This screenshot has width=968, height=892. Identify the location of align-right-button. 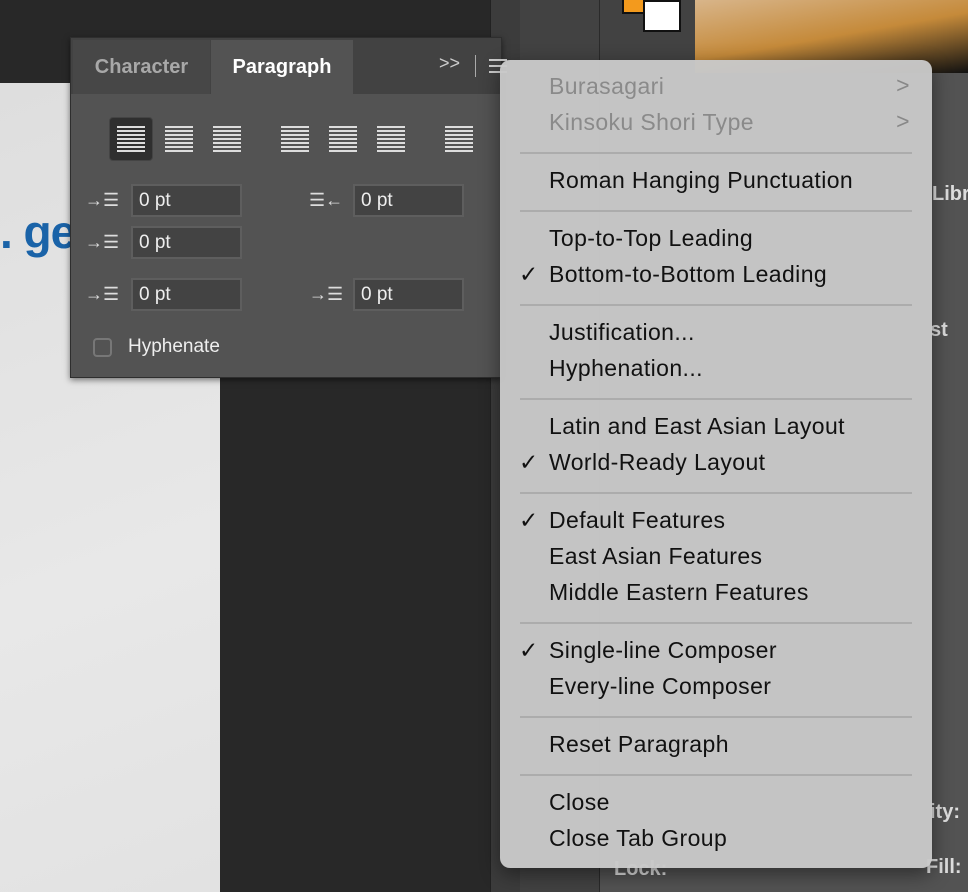
(227, 139).